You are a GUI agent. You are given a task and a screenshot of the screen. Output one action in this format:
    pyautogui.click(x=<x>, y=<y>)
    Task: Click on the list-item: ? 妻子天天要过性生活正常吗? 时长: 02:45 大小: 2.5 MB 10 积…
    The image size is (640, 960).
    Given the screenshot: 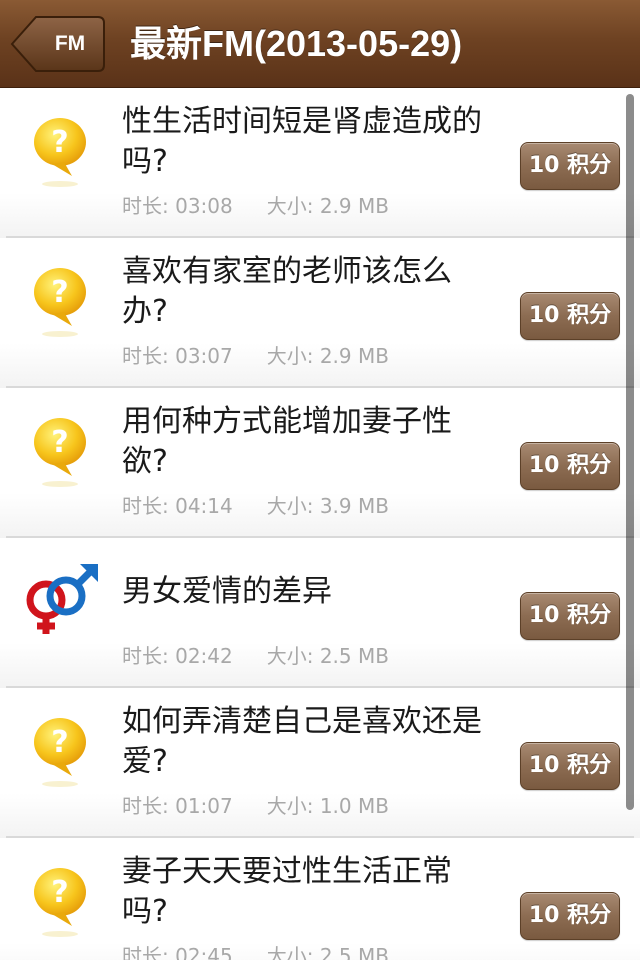 What is the action you would take?
    pyautogui.click(x=320, y=899)
    